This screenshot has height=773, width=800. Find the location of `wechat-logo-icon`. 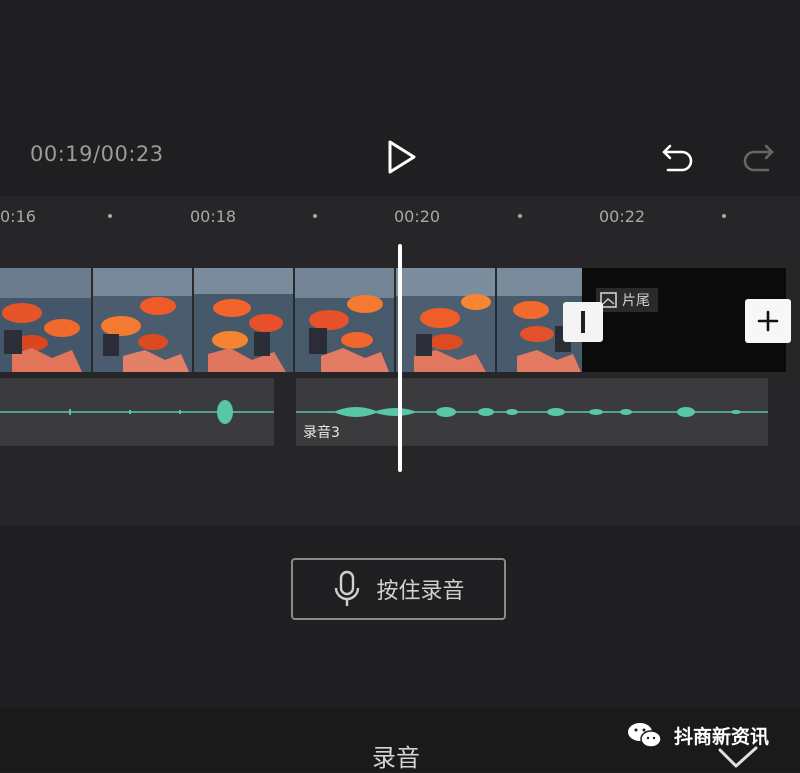

wechat-logo-icon is located at coordinates (645, 735).